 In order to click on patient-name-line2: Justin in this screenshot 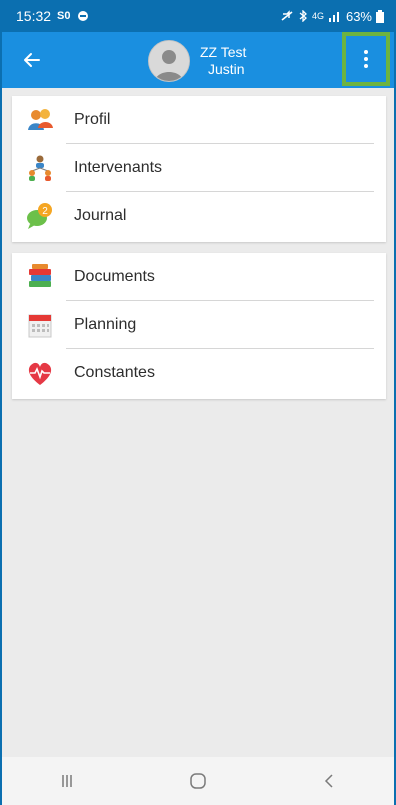, I will do `click(226, 69)`.